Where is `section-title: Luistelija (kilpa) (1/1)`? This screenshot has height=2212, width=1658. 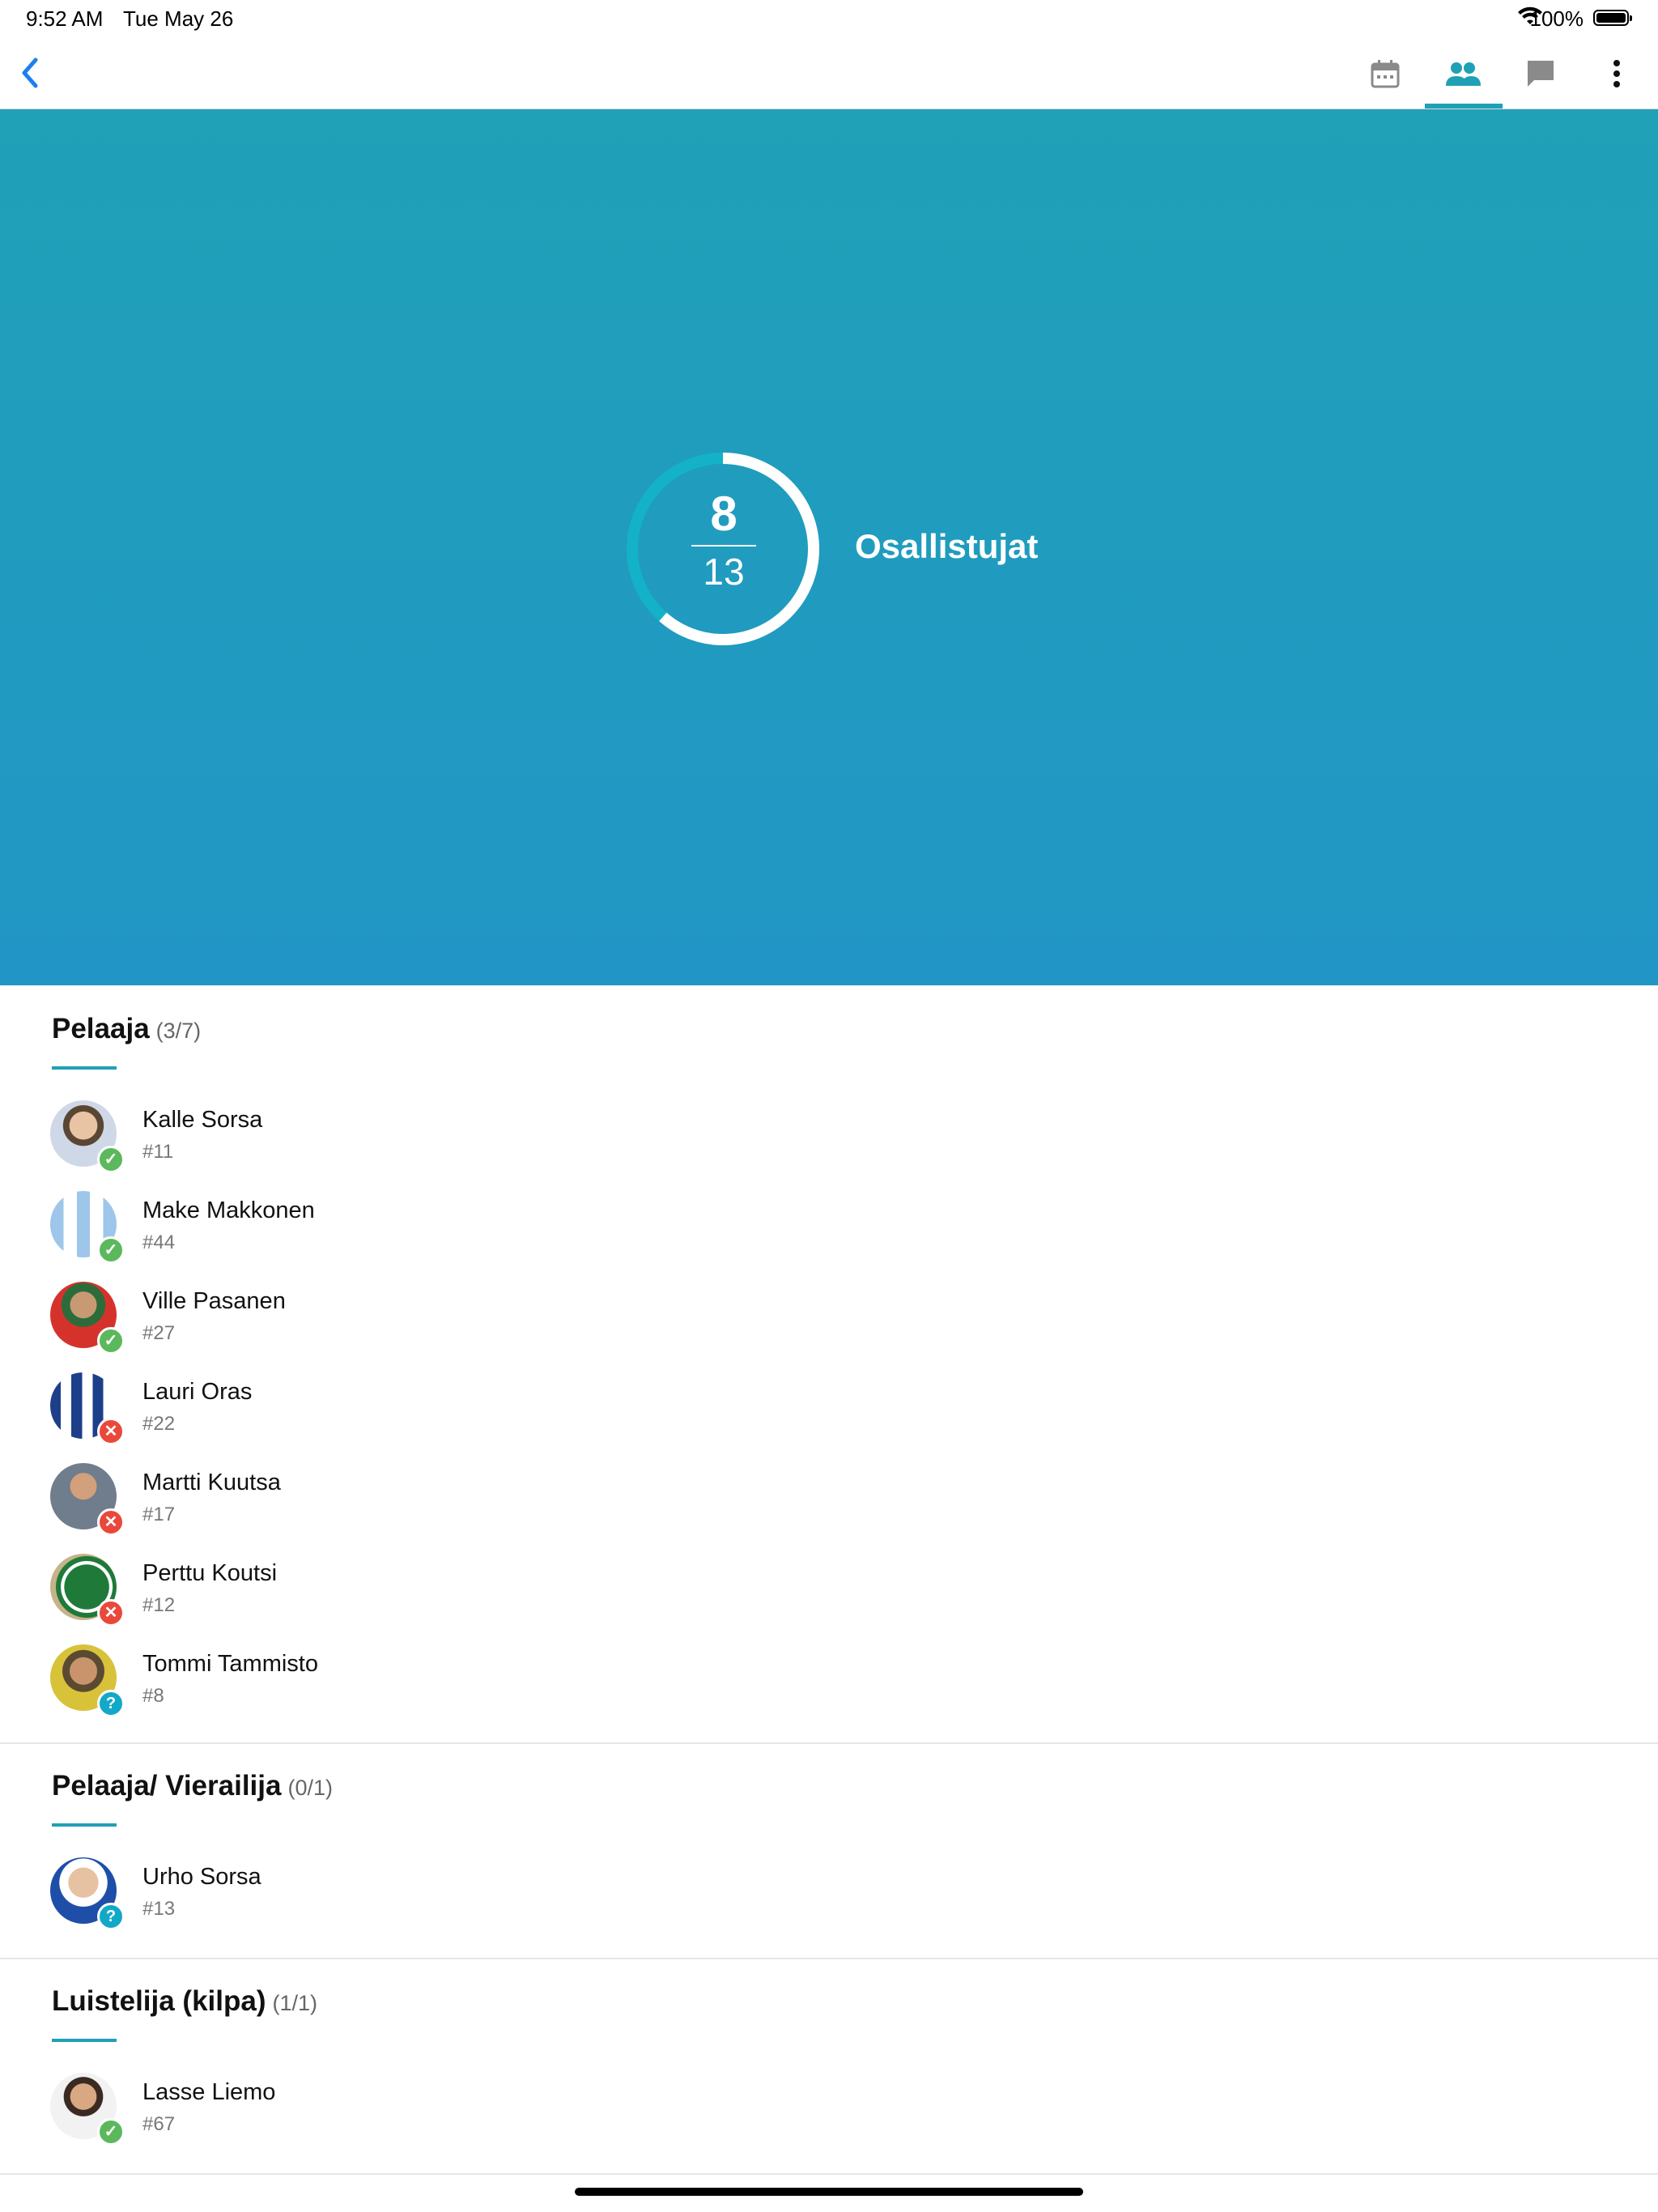 section-title: Luistelija (kilpa) (1/1) is located at coordinates (185, 2001).